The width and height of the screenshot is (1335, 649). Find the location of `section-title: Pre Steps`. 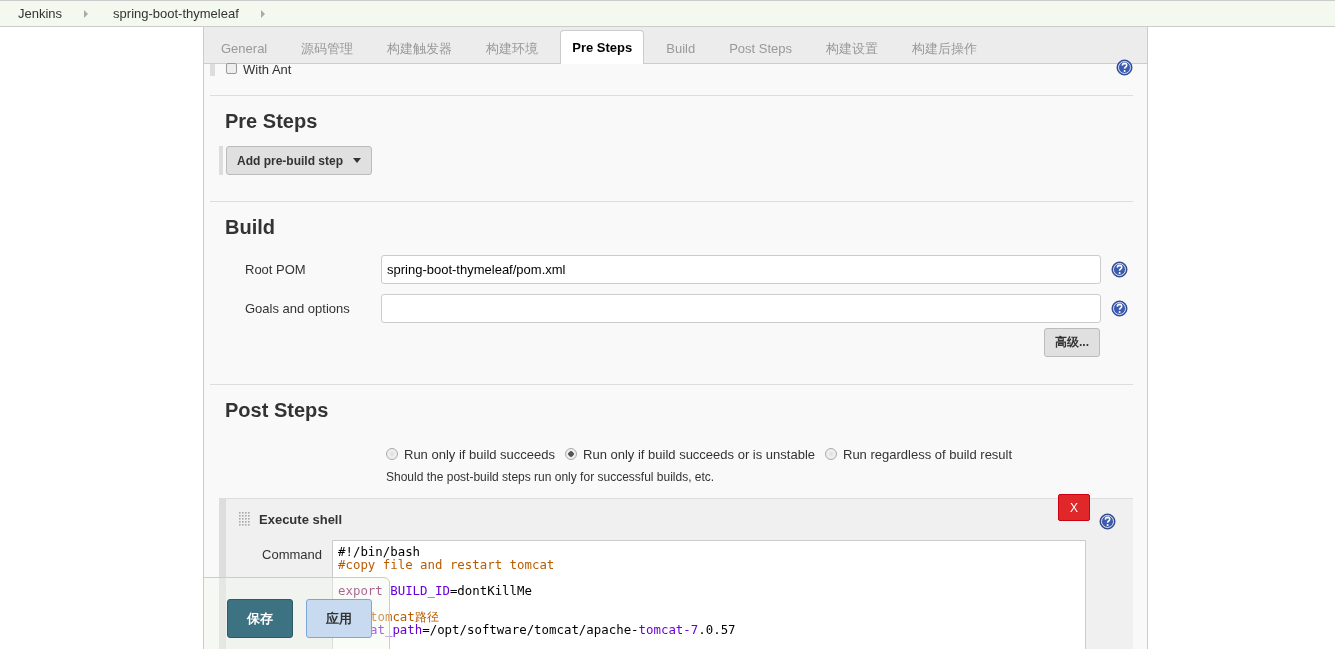

section-title: Pre Steps is located at coordinates (271, 121).